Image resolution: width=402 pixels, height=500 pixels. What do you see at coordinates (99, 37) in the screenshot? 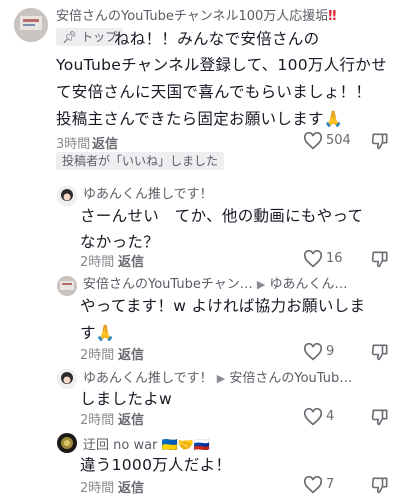
I see `pin-label: トップ` at bounding box center [99, 37].